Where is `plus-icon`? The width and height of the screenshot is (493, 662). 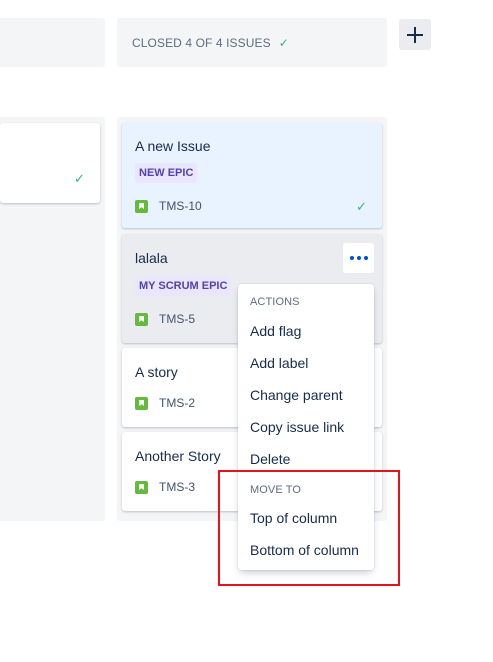
plus-icon is located at coordinates (415, 34).